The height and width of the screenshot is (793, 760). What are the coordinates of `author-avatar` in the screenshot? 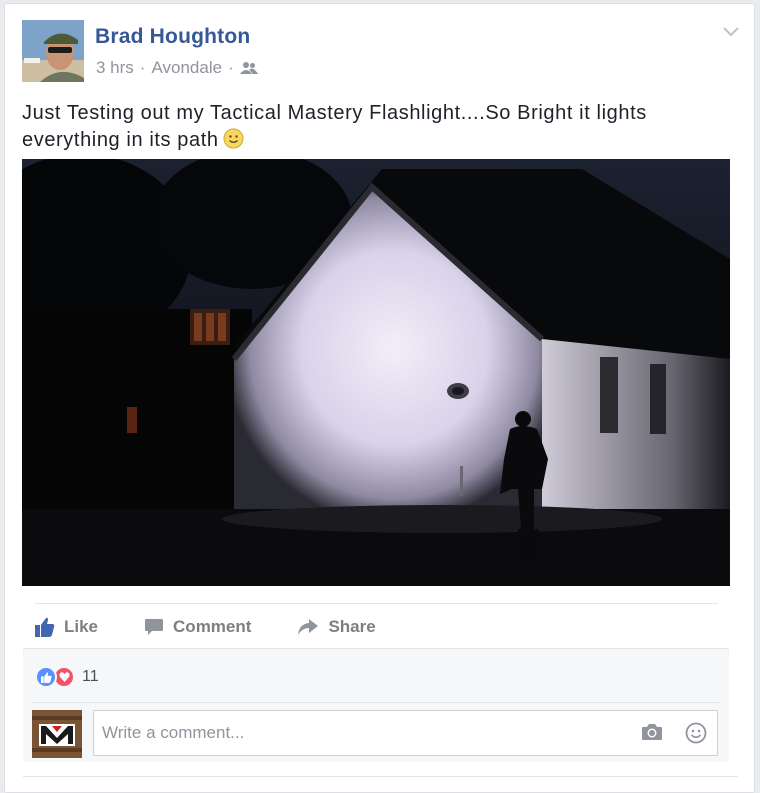 It's located at (53, 51).